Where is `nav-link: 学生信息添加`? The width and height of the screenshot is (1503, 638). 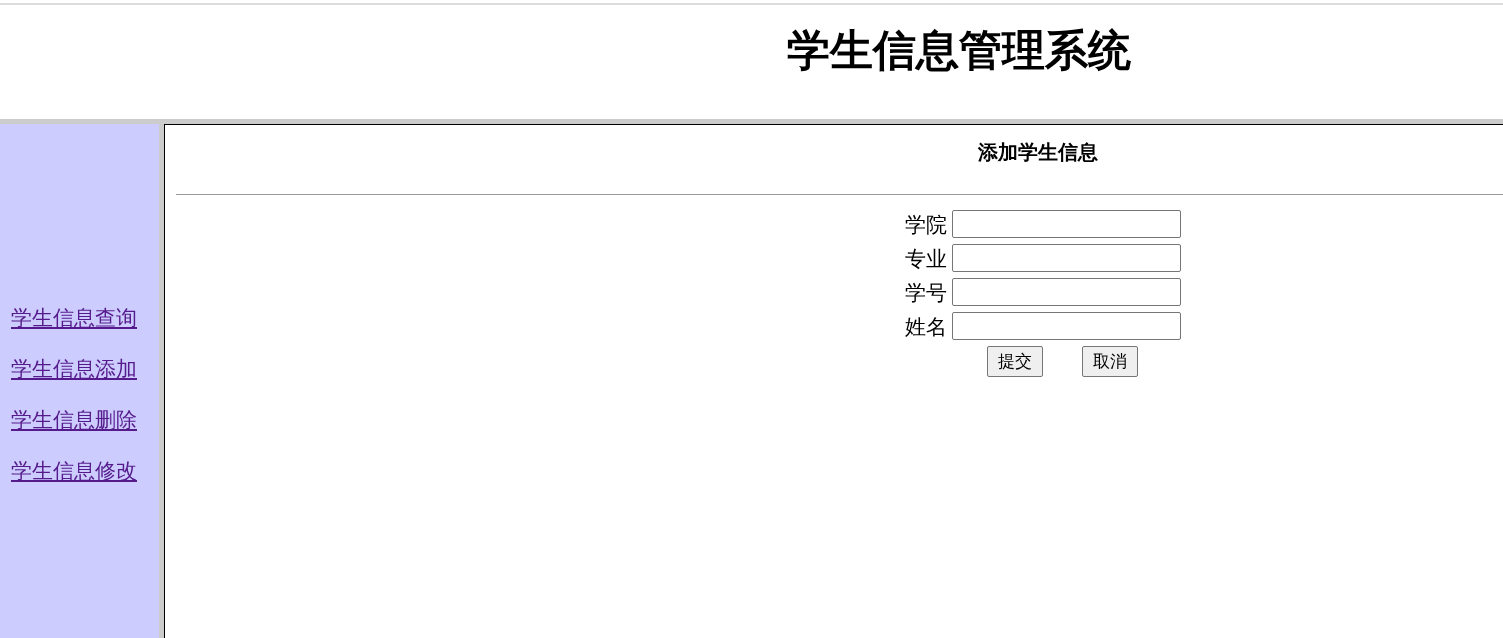
nav-link: 学生信息添加 is located at coordinates (74, 368).